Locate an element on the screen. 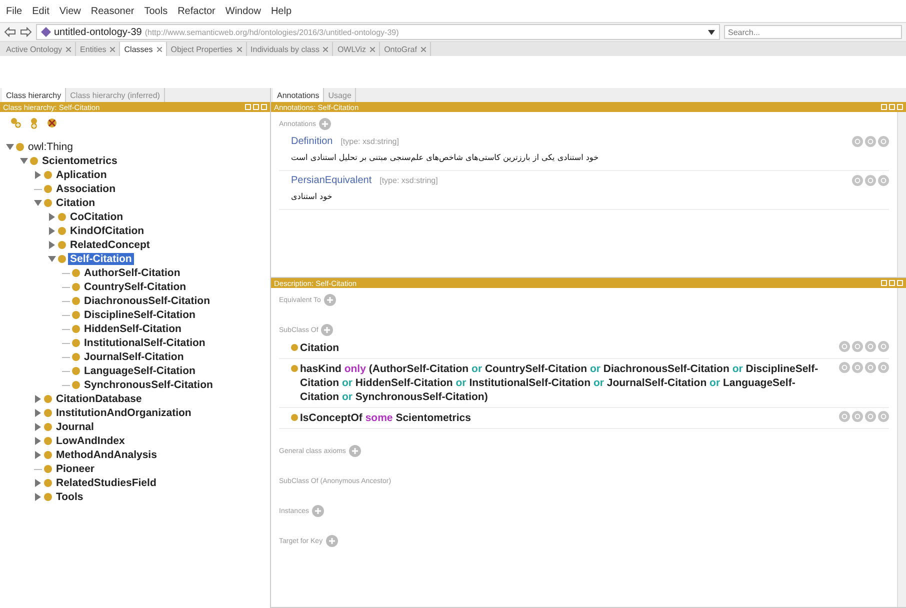  tab: OntoGraf is located at coordinates (405, 49).